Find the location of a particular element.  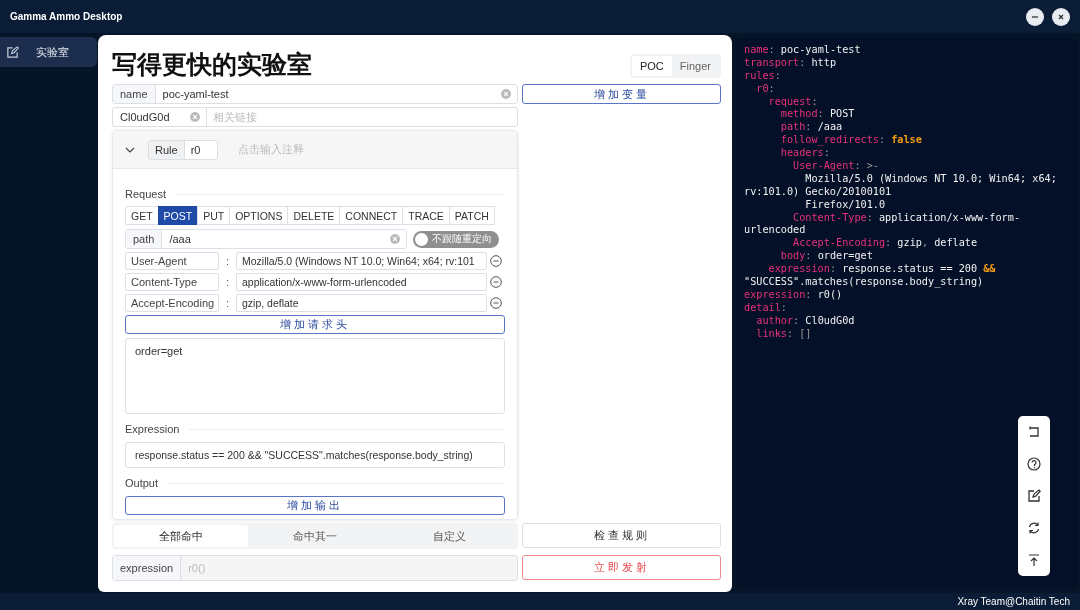

method-tab: GET is located at coordinates (142, 215).